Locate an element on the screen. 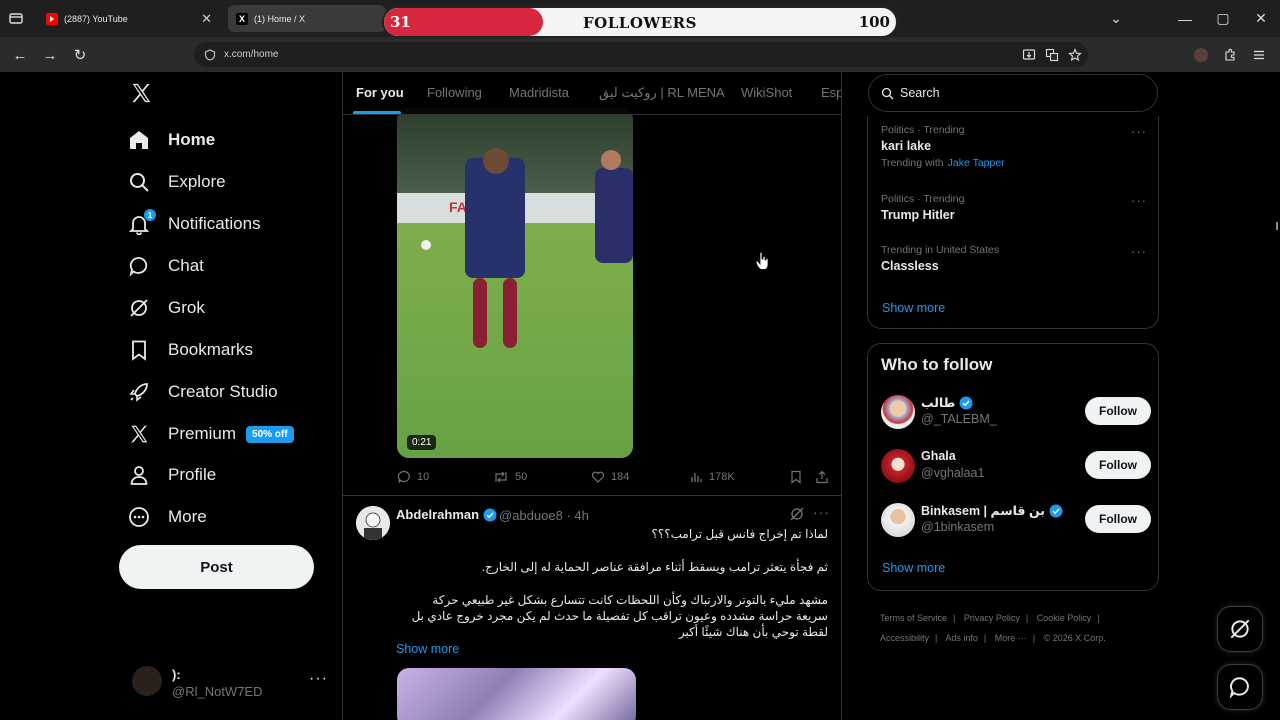  close-window-icon: ✕ is located at coordinates (1261, 18).